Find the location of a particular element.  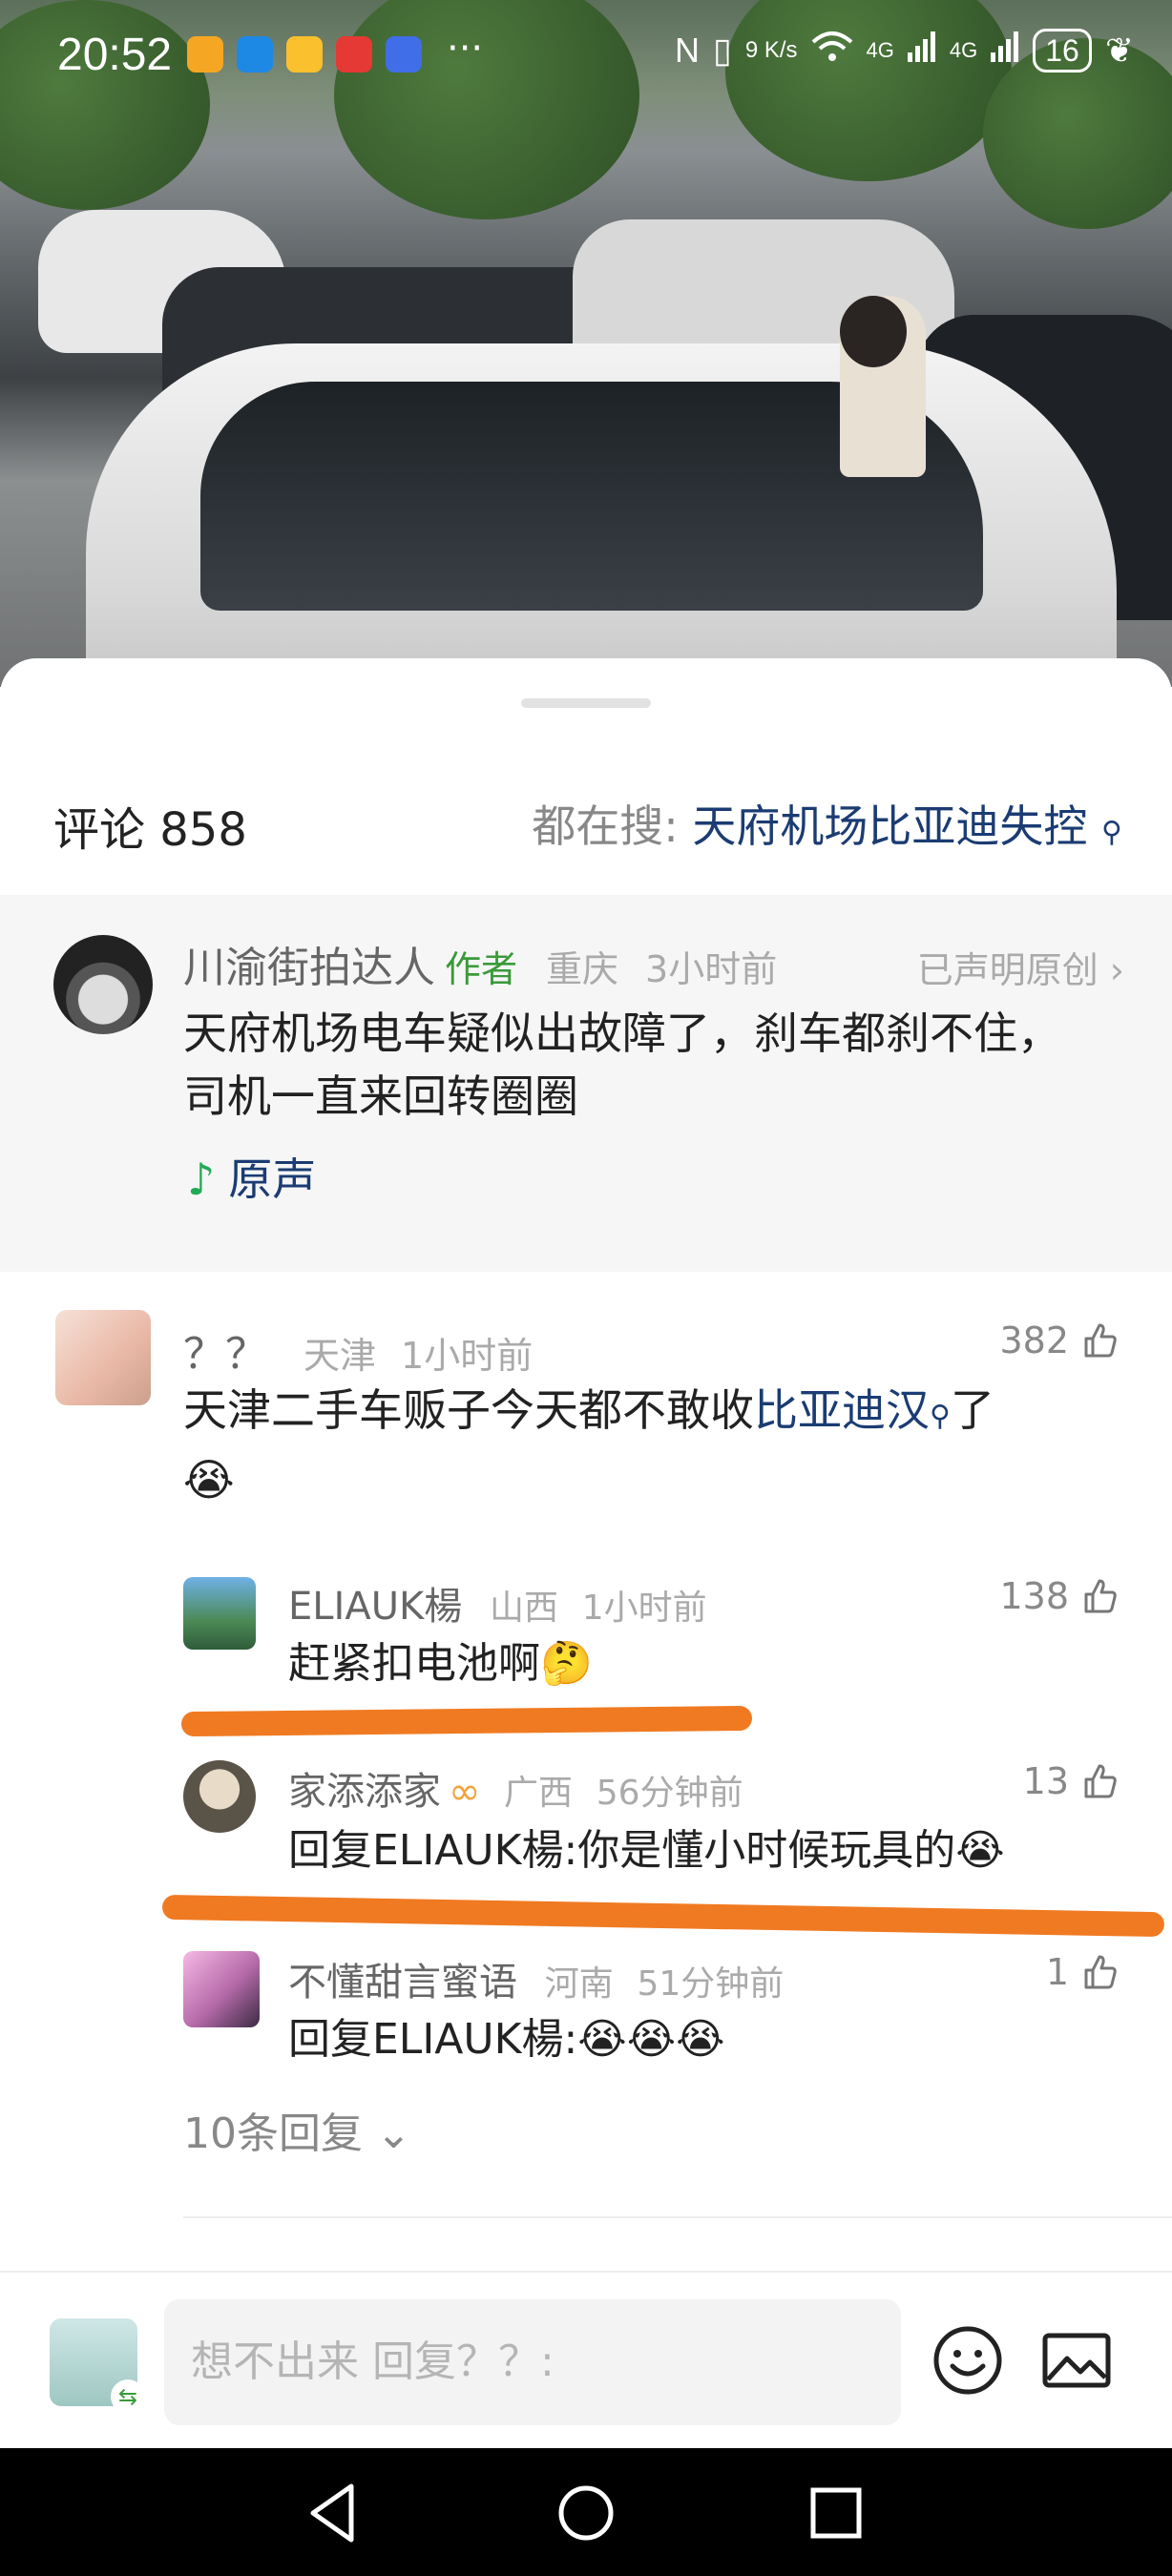

like-count: 382 is located at coordinates (1034, 1340).